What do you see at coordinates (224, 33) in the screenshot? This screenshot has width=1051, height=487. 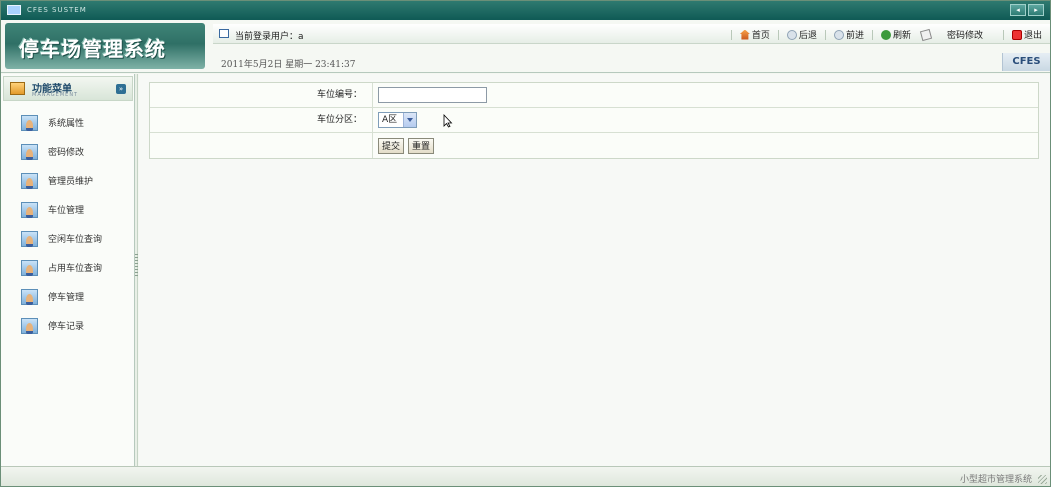 I see `window-icon` at bounding box center [224, 33].